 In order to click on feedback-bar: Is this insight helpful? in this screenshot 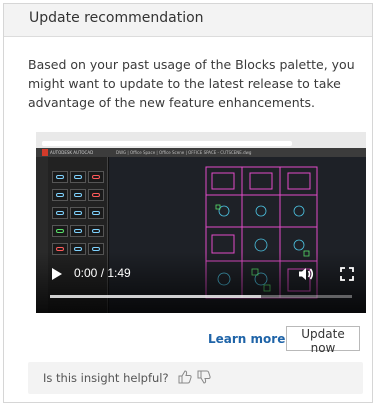, I will do `click(195, 378)`.